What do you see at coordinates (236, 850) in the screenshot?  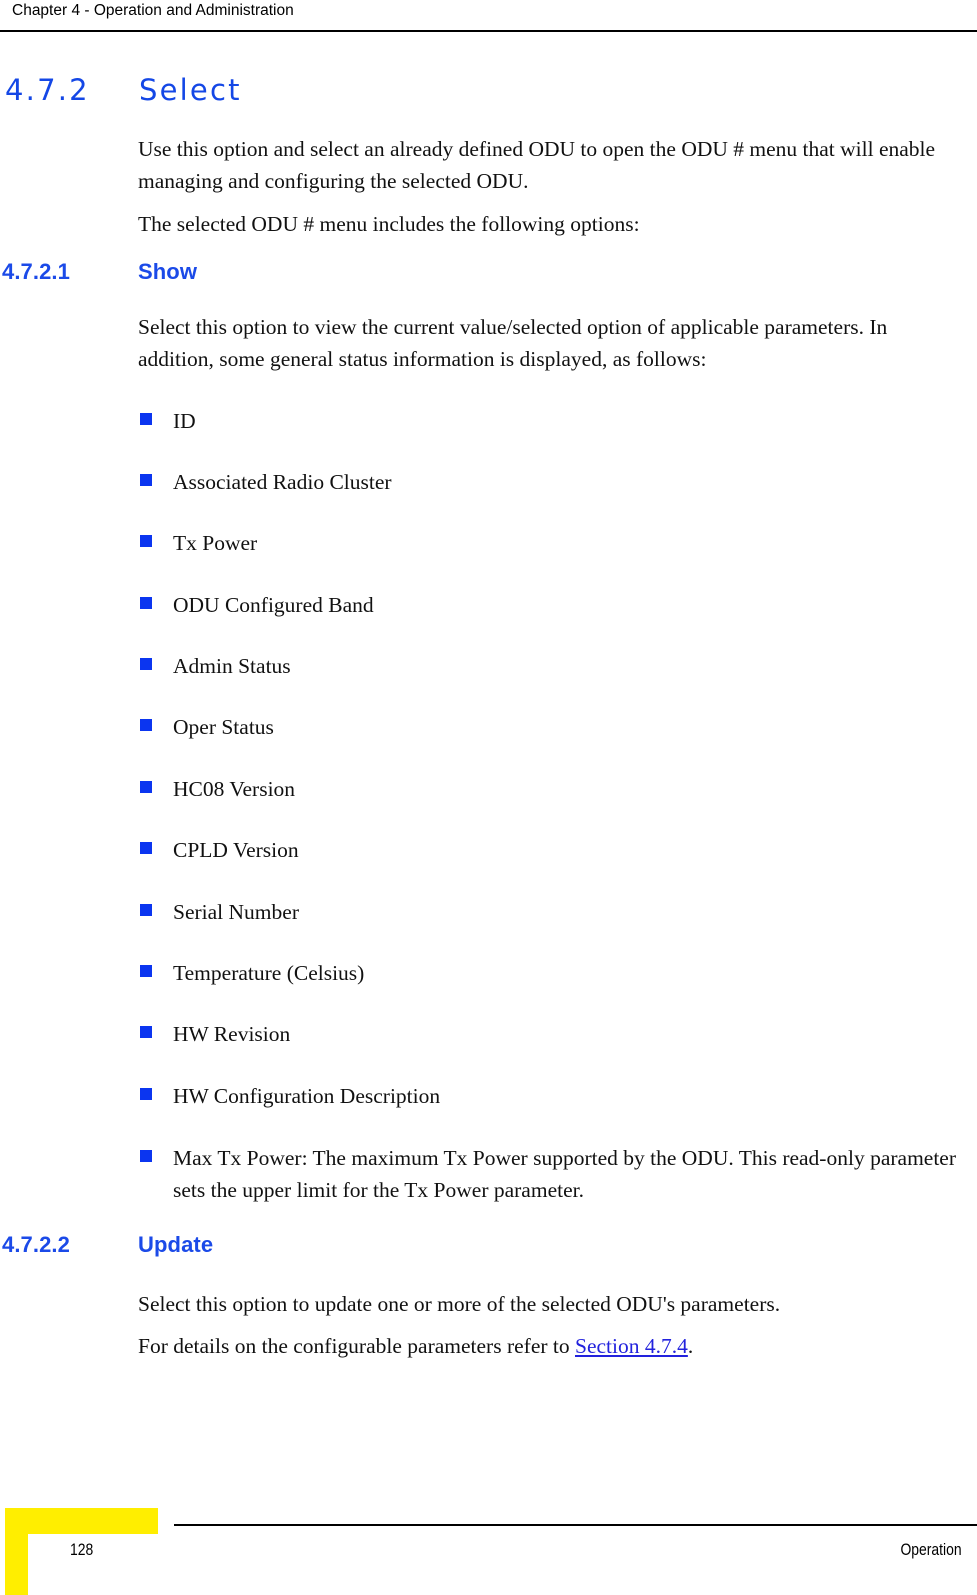 I see `list-item-label: CPLD Version` at bounding box center [236, 850].